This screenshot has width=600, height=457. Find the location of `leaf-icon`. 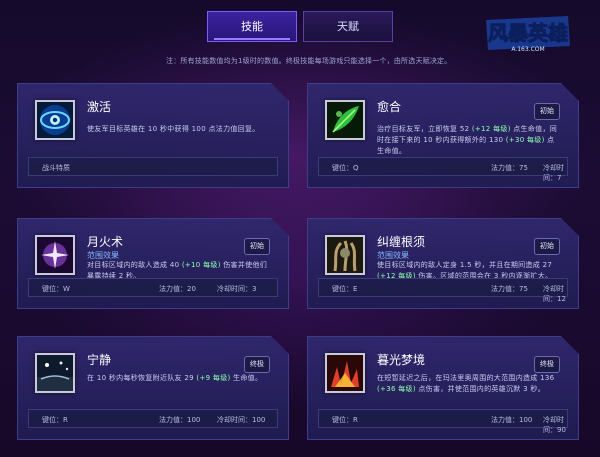

leaf-icon is located at coordinates (345, 120).